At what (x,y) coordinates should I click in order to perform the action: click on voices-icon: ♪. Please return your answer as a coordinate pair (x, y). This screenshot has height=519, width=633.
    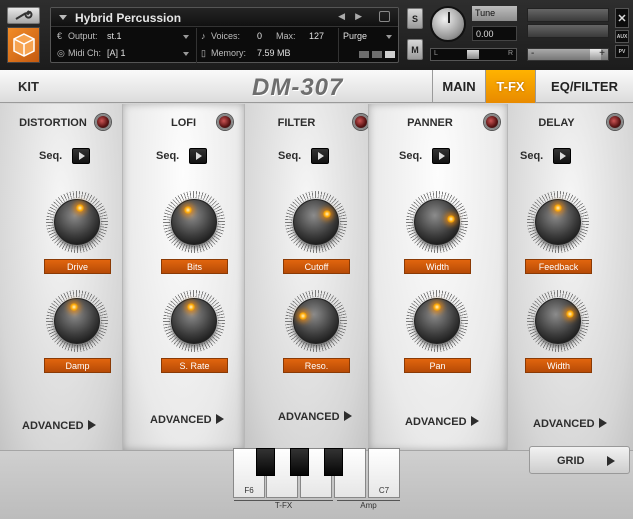
    Looking at the image, I should click on (203, 36).